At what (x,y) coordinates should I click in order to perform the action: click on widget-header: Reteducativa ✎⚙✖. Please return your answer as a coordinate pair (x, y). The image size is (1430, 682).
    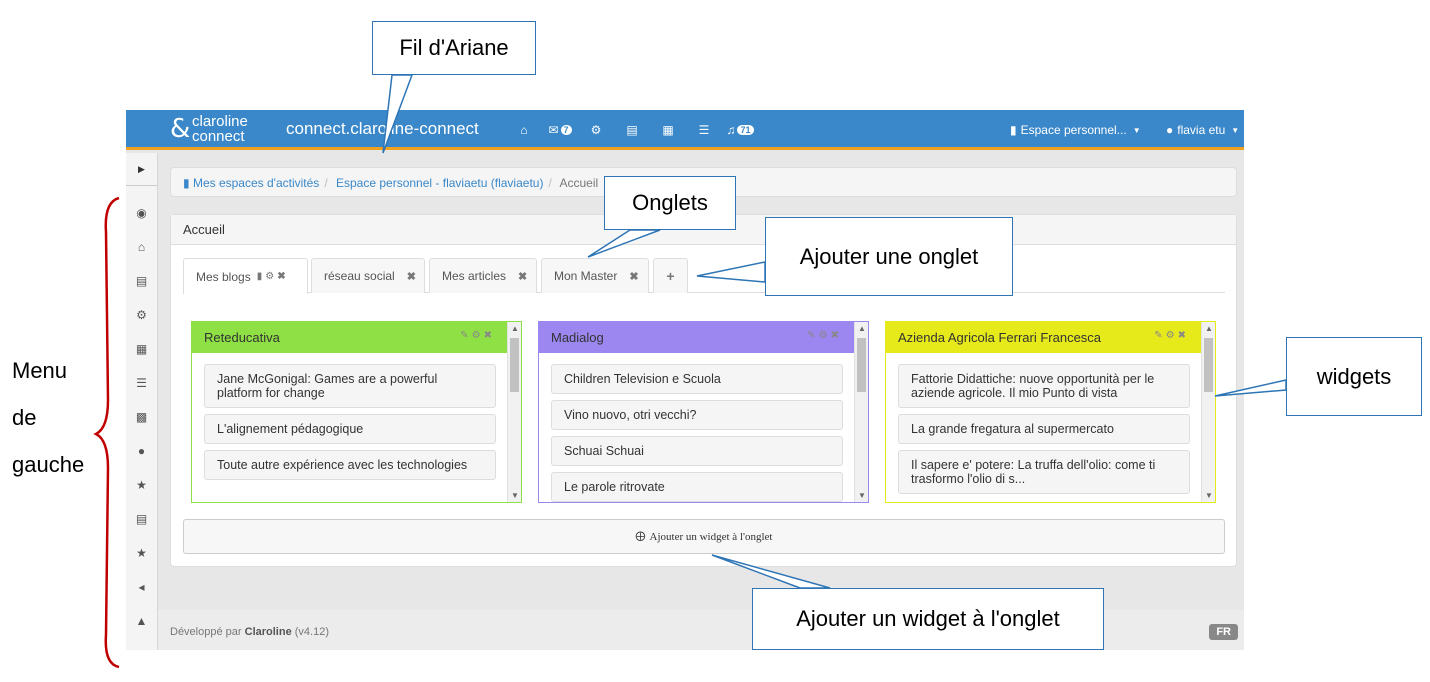
    Looking at the image, I should click on (356, 337).